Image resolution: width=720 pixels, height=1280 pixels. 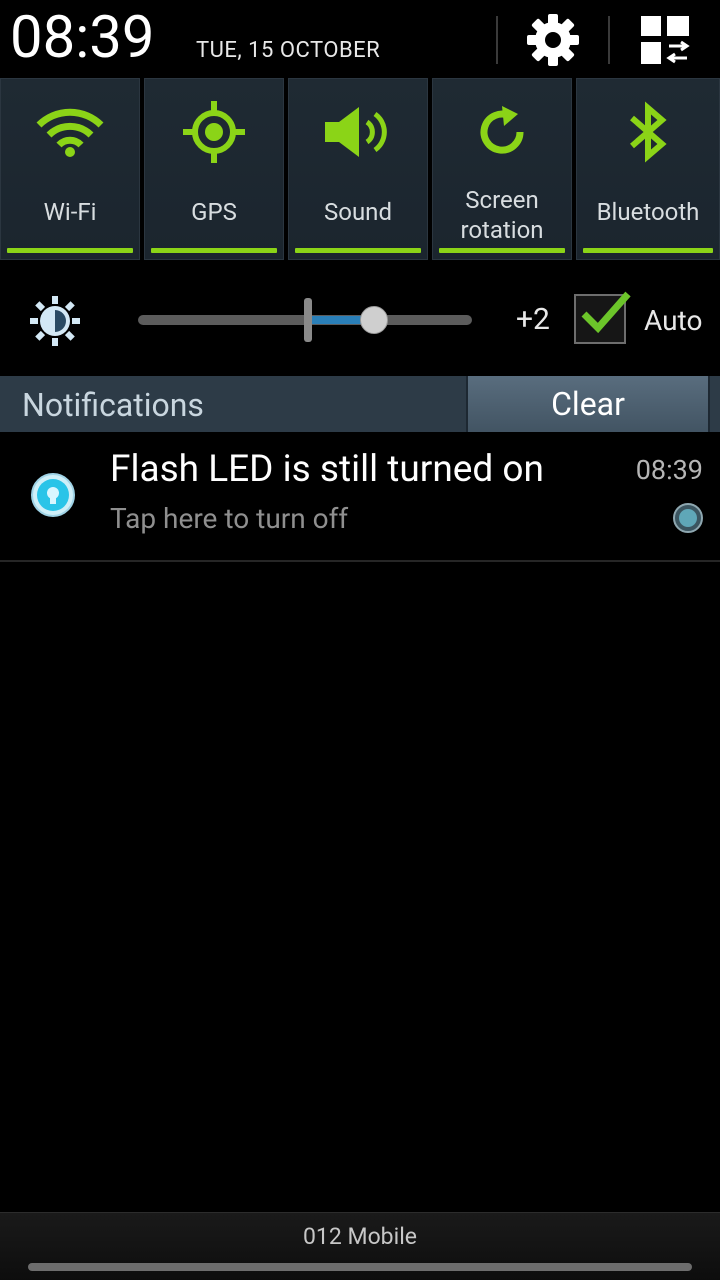 I want to click on settings-button, so click(x=553, y=40).